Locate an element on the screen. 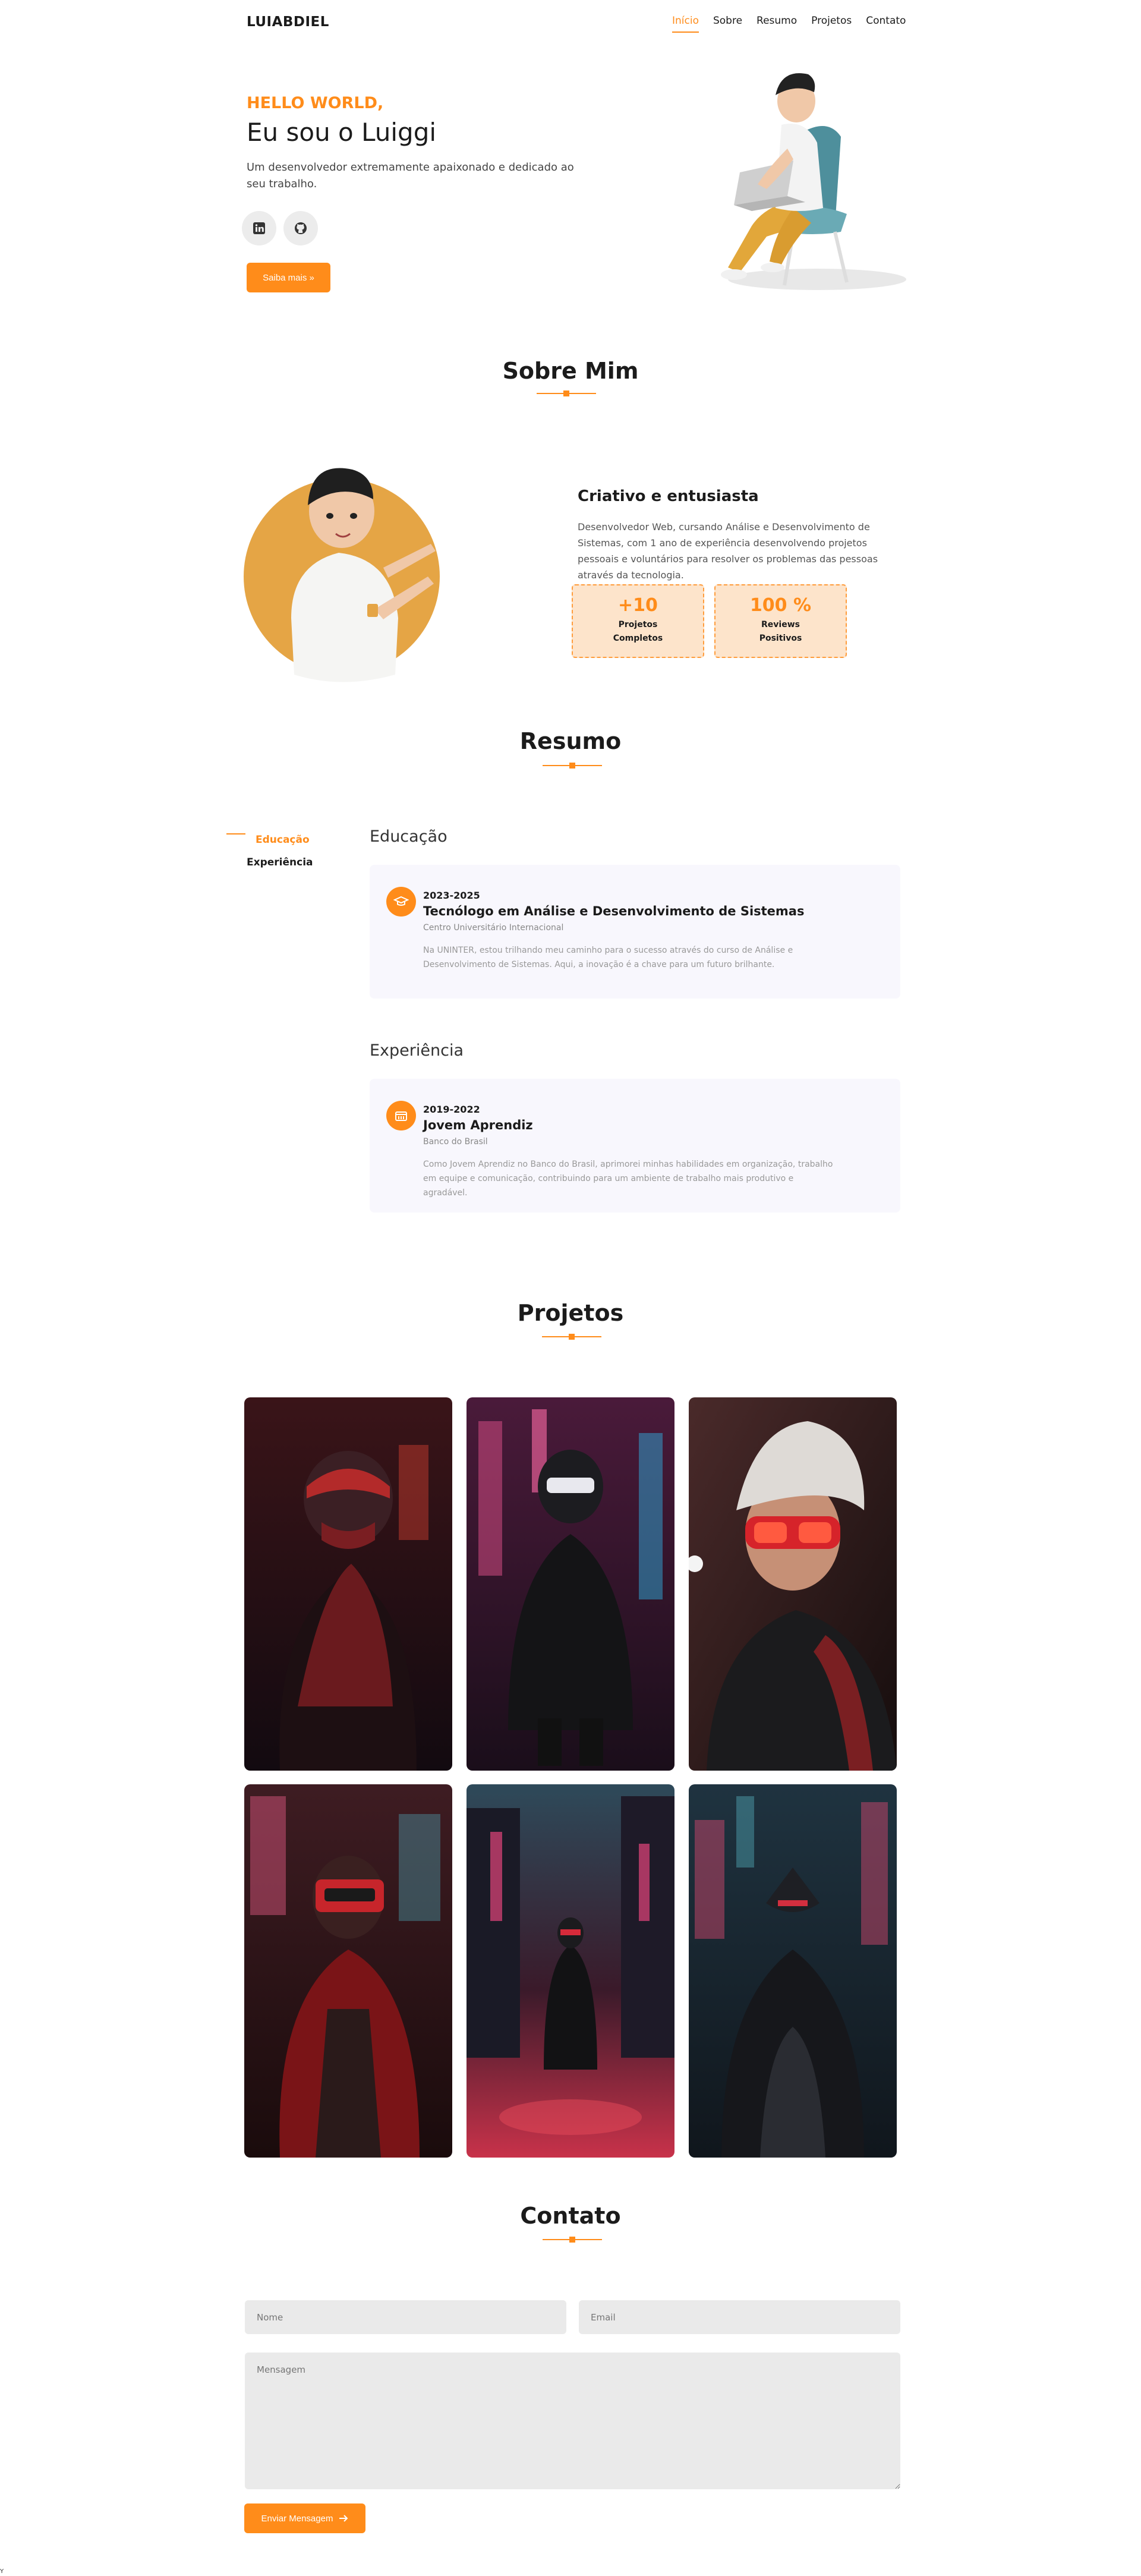  main-nav: Início Sobre Resumo Projetos Contato is located at coordinates (796, 24).